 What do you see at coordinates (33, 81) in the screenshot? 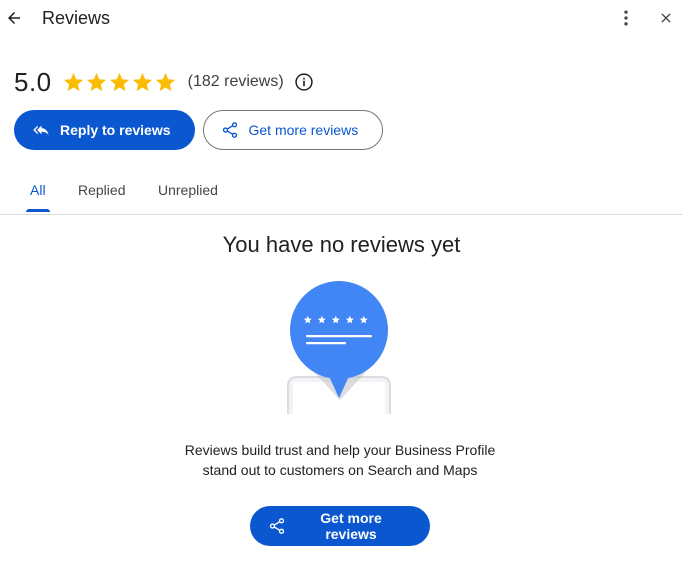
I see `rating-value: 5.0` at bounding box center [33, 81].